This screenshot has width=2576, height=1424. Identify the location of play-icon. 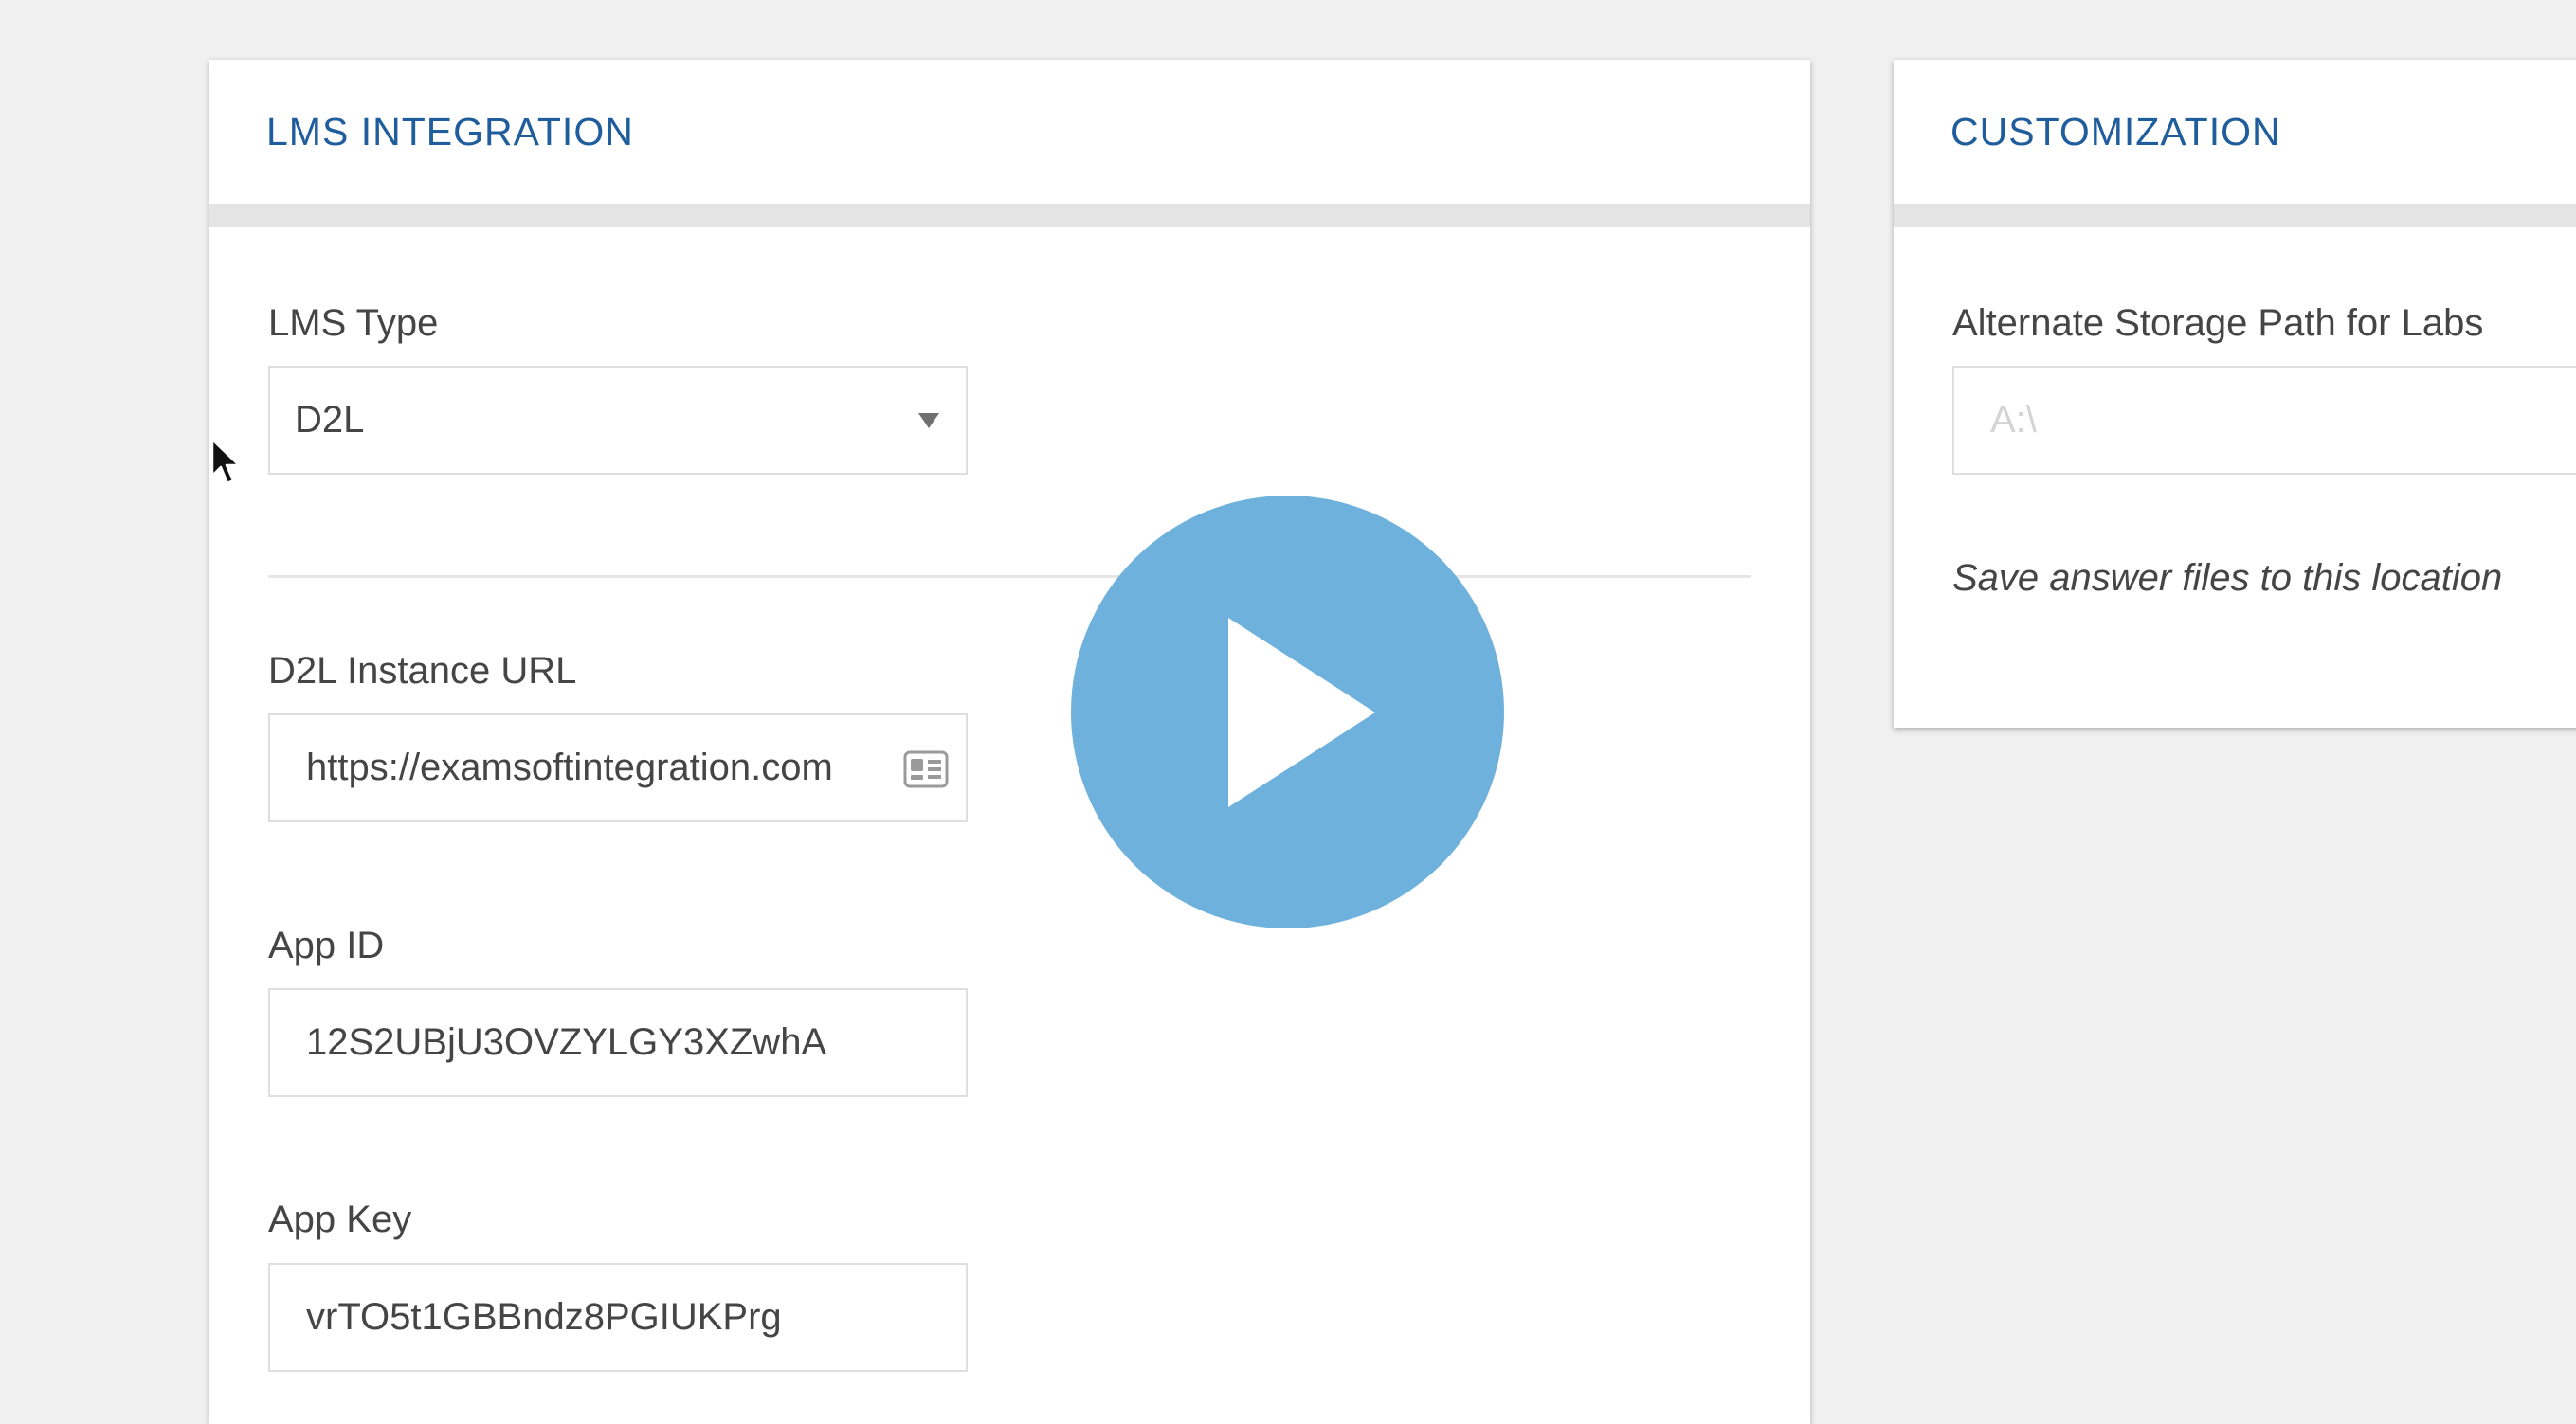
(1301, 712).